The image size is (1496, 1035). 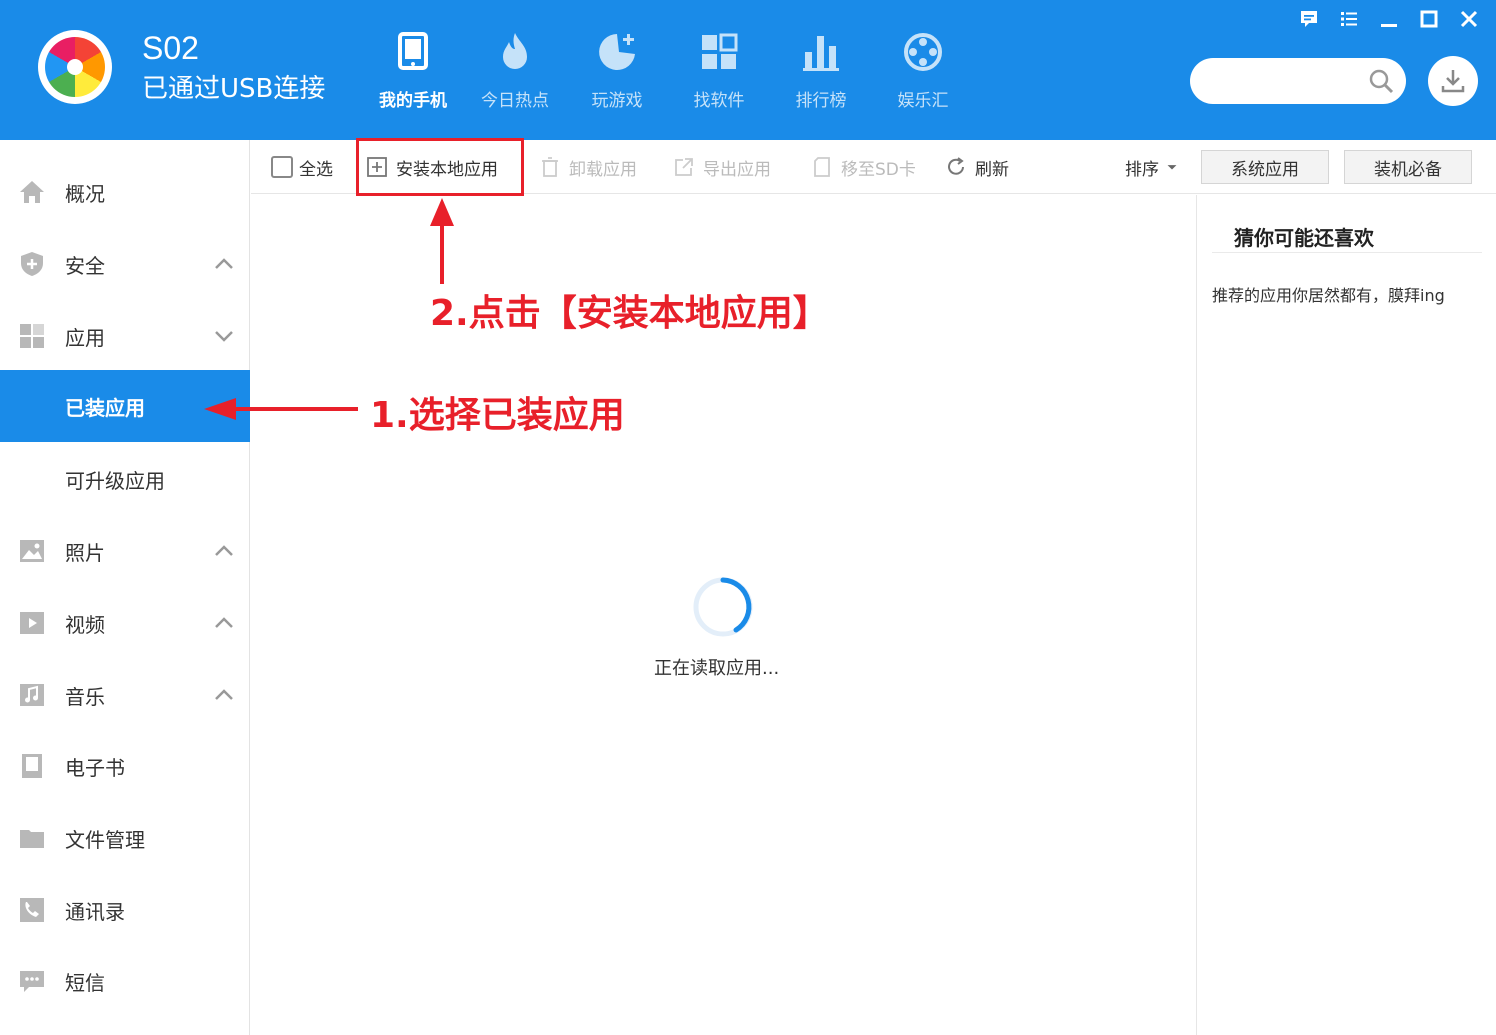 What do you see at coordinates (125, 695) in the screenshot?
I see `sidebar-item-music: 音乐` at bounding box center [125, 695].